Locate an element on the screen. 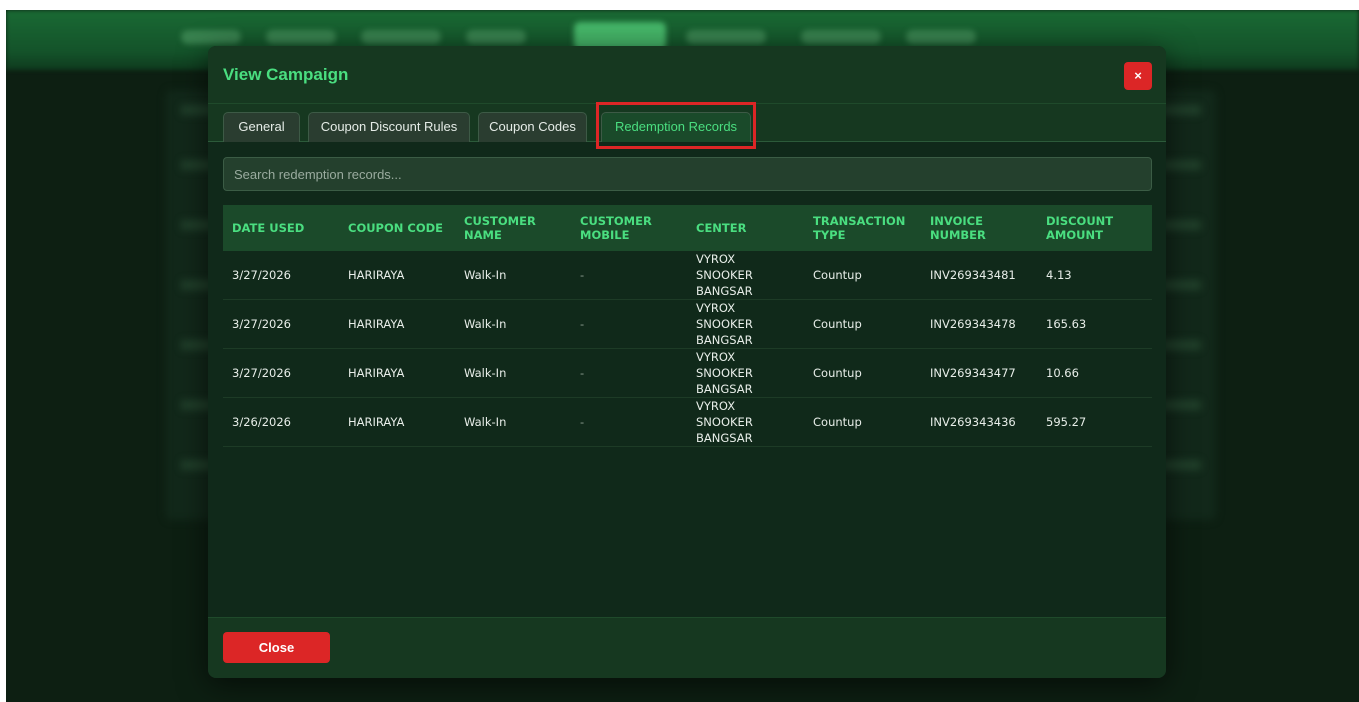 Image resolution: width=1359 pixels, height=702 pixels. tab-coupon-discount-rules: Coupon Discount Rules is located at coordinates (389, 127).